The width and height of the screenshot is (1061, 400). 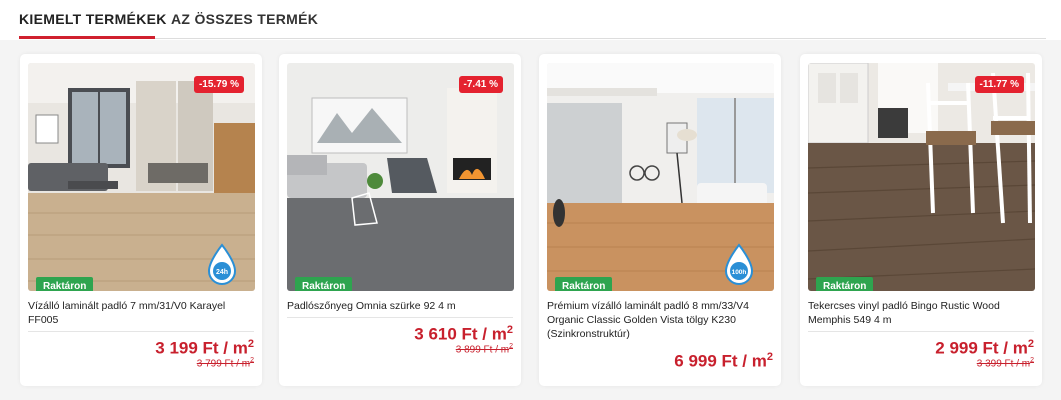 I want to click on badge-text: 100h, so click(x=739, y=272).